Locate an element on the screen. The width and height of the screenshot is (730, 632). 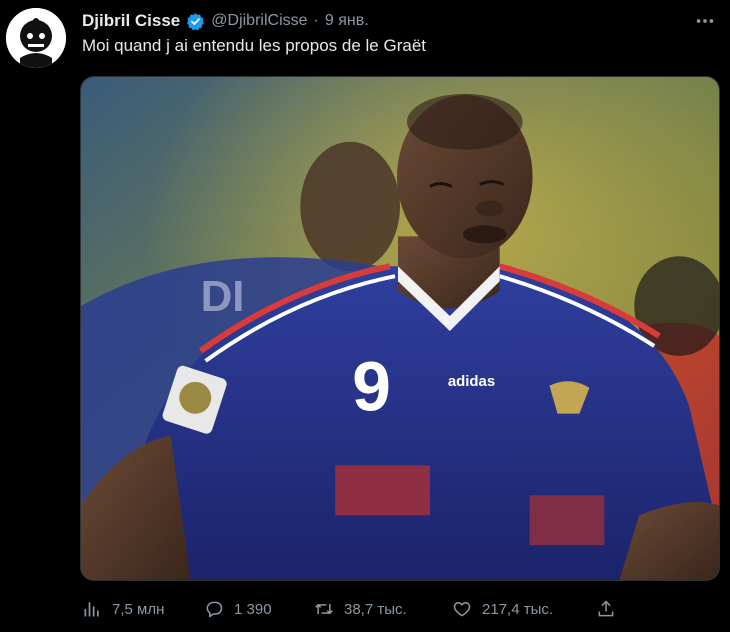
tweet-actions: 7,5 млн 1 390 38,7 тыс. 217,4 тыс. is located at coordinates (362, 609).